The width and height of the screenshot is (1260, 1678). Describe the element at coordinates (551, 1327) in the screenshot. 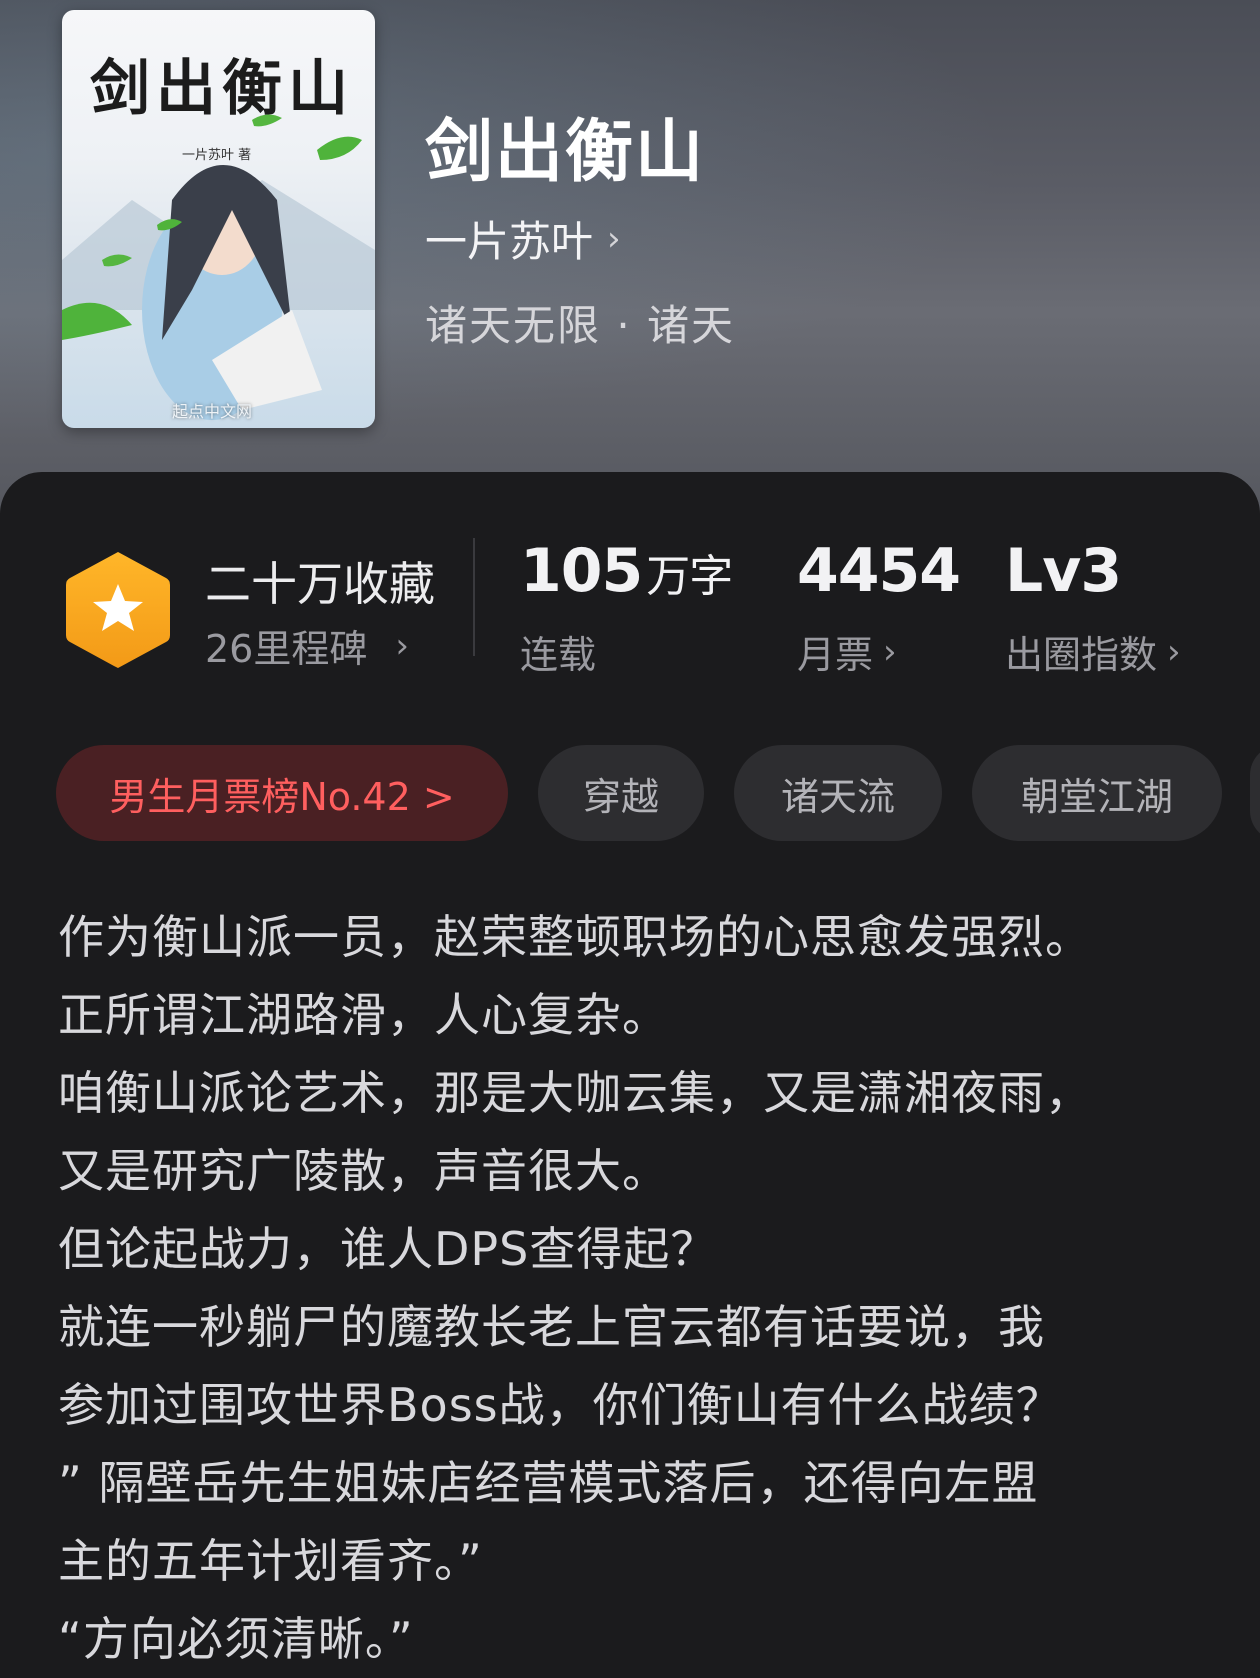

I see `description-line: 就连一秒躺尸的魔教长老上官云都有话要说，我` at that location.